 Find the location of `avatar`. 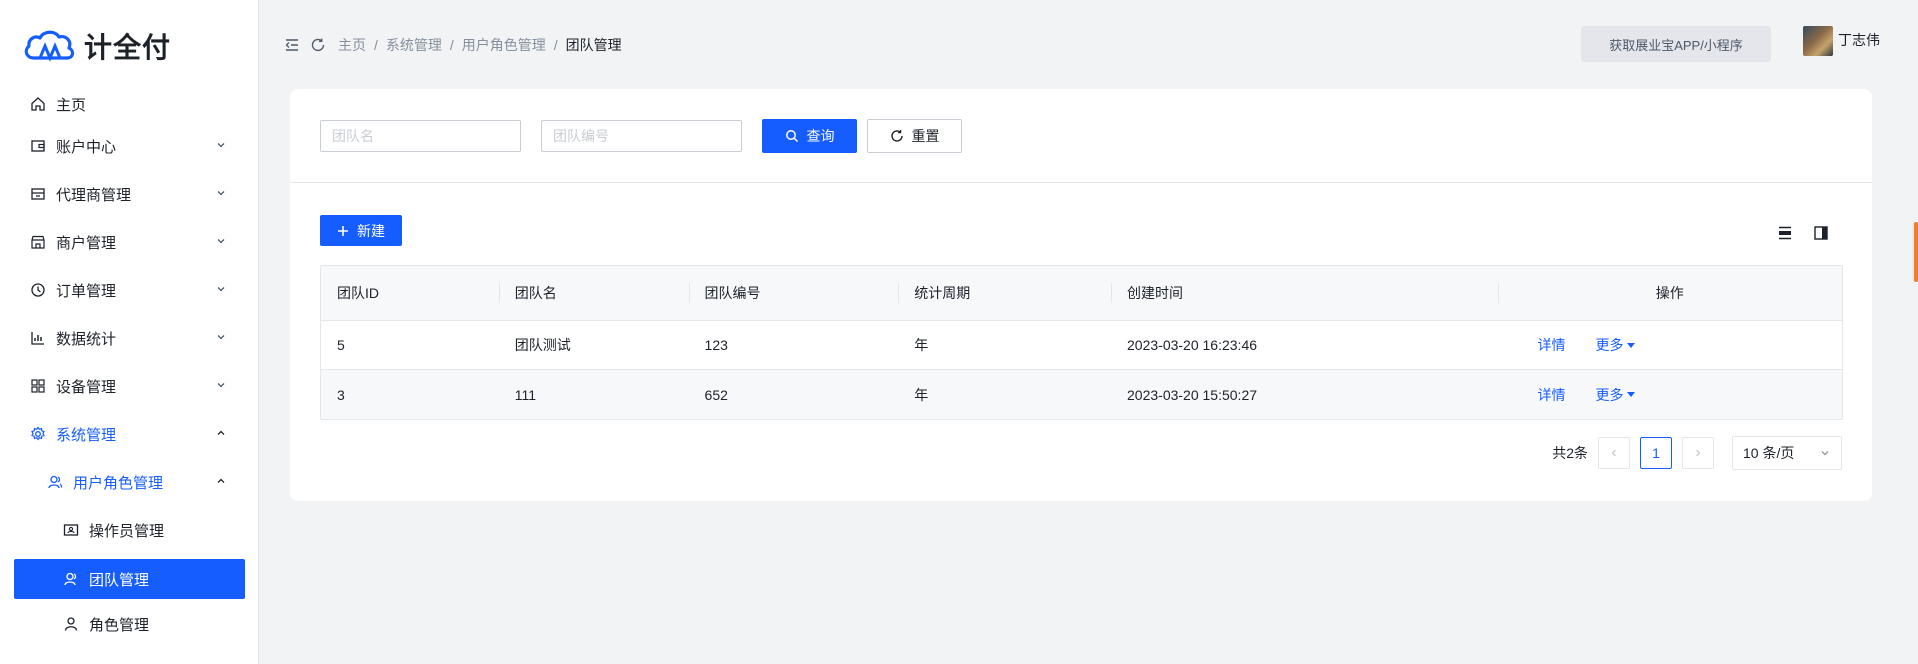

avatar is located at coordinates (1818, 41).